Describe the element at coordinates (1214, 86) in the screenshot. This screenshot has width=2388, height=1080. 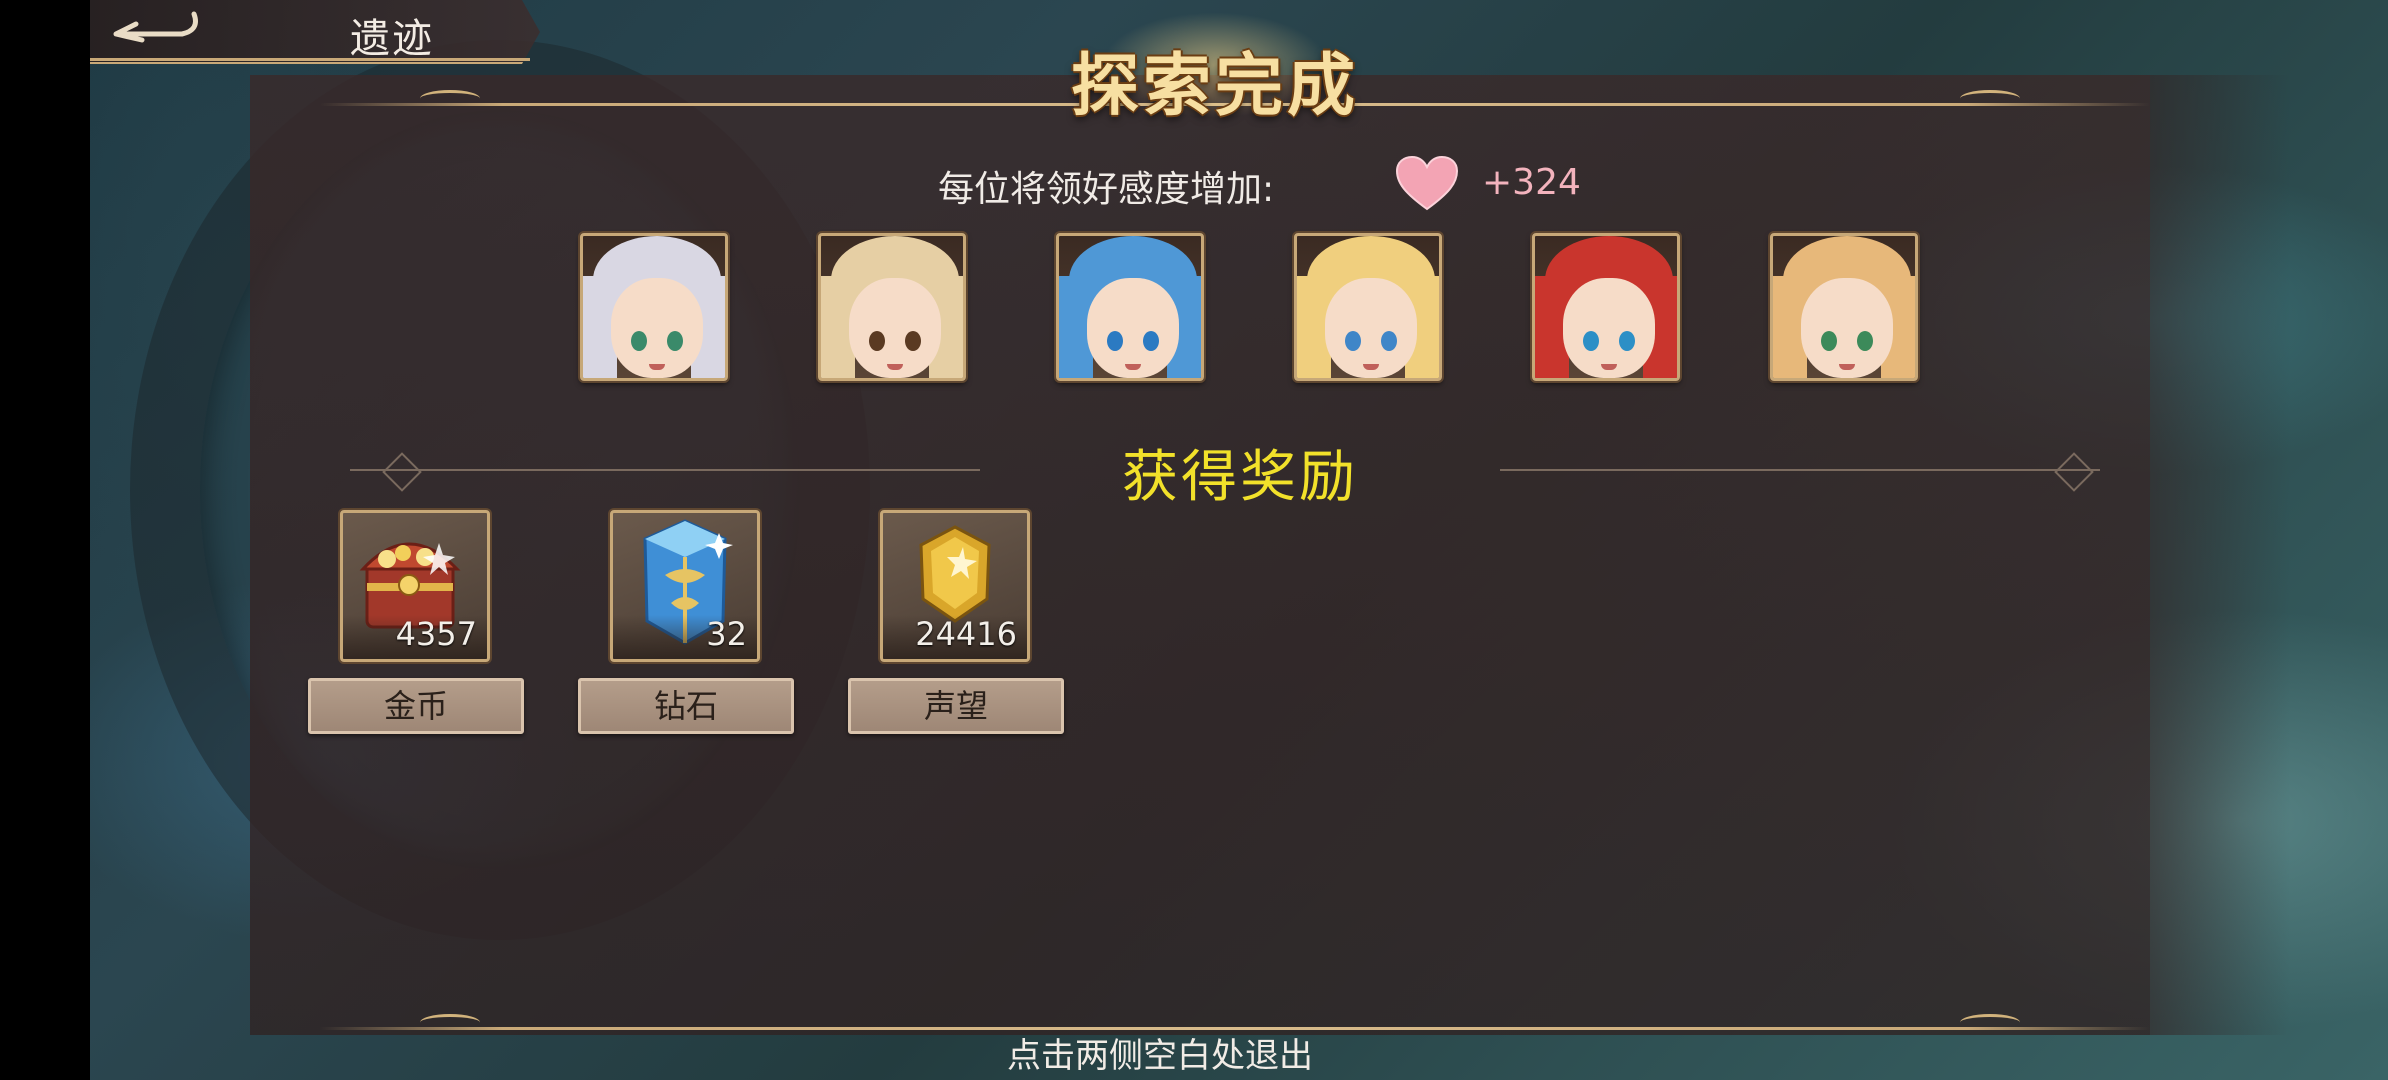
I see `banner-title: 探索完成` at that location.